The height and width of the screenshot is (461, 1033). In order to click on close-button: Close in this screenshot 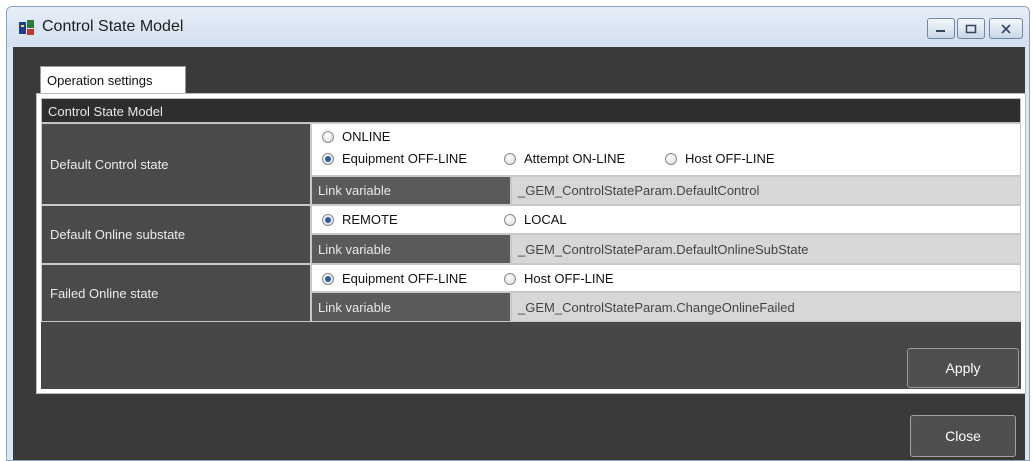, I will do `click(963, 436)`.